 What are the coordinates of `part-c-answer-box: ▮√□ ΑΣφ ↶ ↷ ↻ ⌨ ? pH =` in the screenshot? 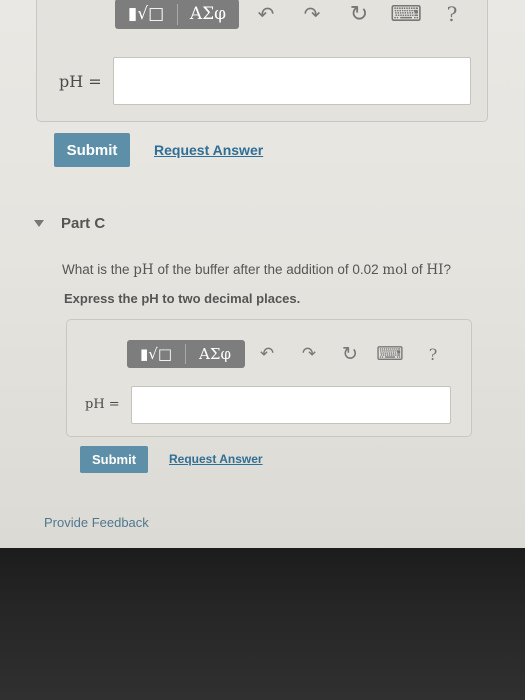 It's located at (269, 378).